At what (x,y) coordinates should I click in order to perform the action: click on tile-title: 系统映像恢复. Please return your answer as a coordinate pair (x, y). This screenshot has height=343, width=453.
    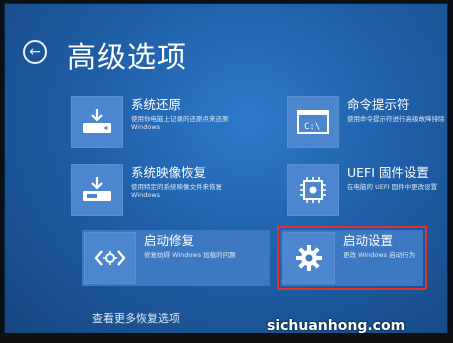
    Looking at the image, I should click on (169, 172).